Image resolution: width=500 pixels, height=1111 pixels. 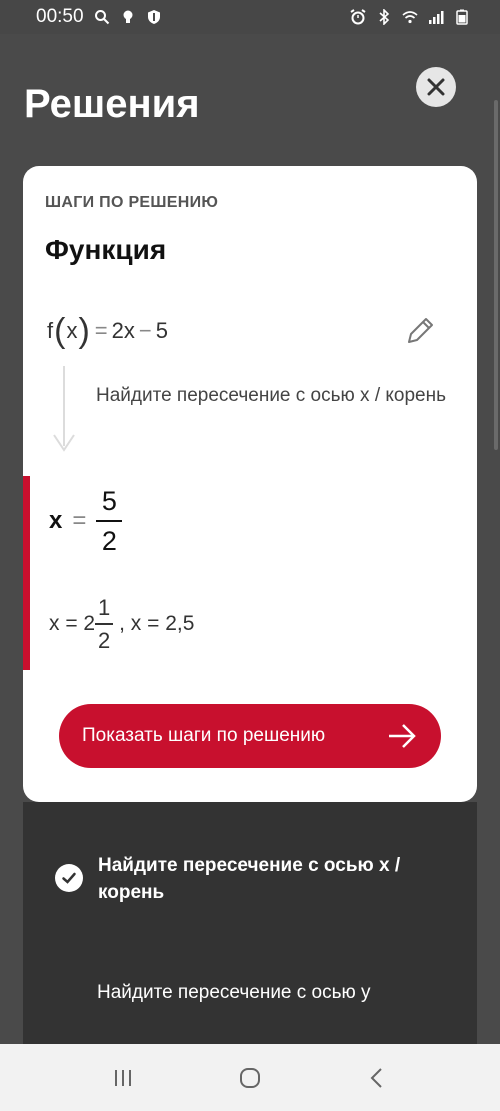 I want to click on navigation-bar, so click(x=250, y=1077).